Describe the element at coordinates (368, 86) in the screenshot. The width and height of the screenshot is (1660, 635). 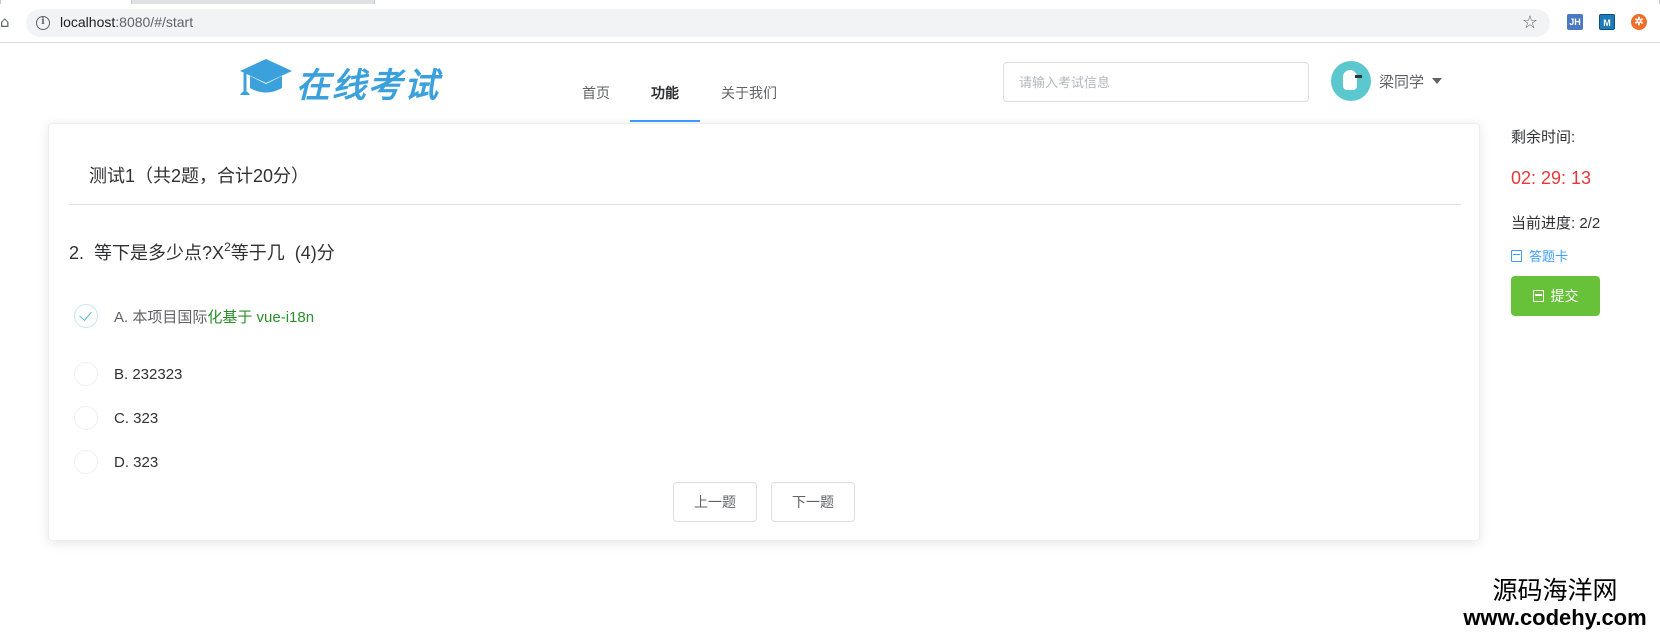
I see `logo-text: 在线考试` at that location.